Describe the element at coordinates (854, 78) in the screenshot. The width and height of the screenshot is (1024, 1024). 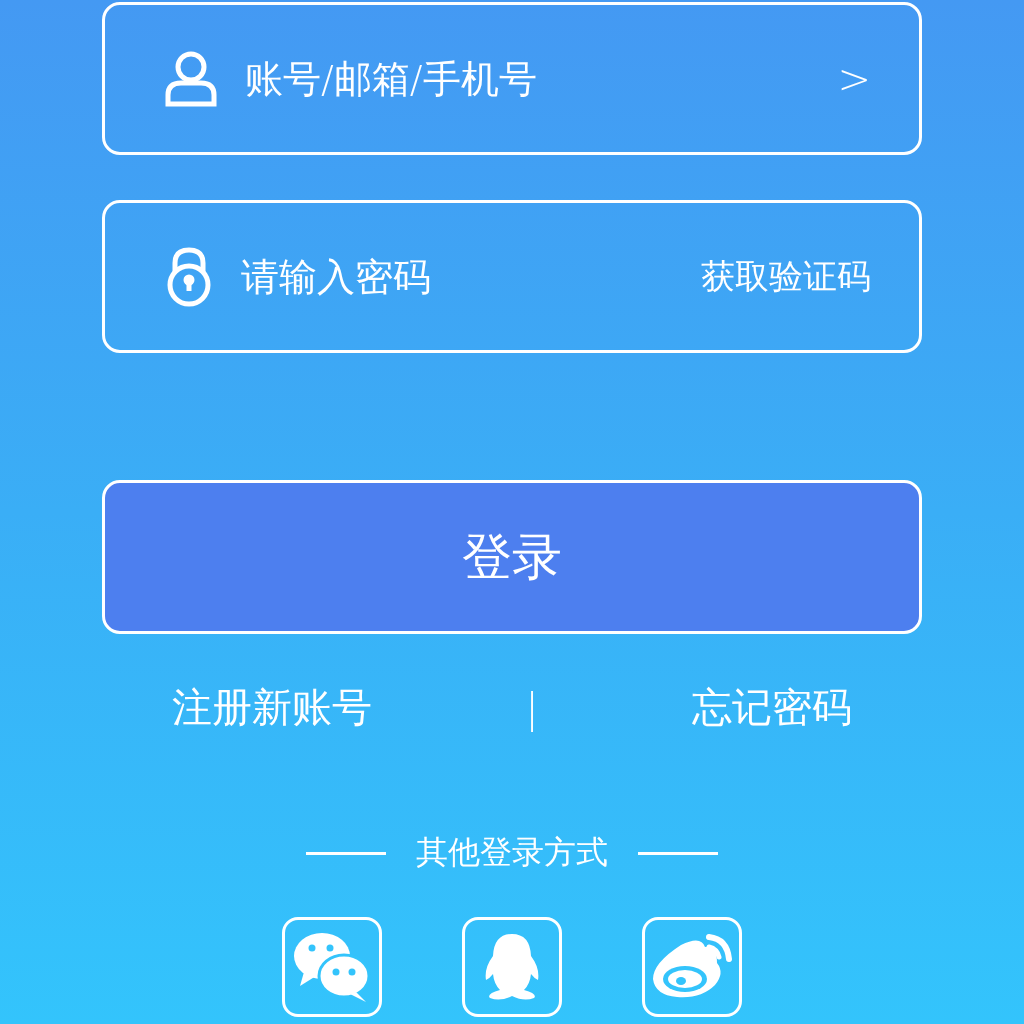
I see `arrow-text: >` at that location.